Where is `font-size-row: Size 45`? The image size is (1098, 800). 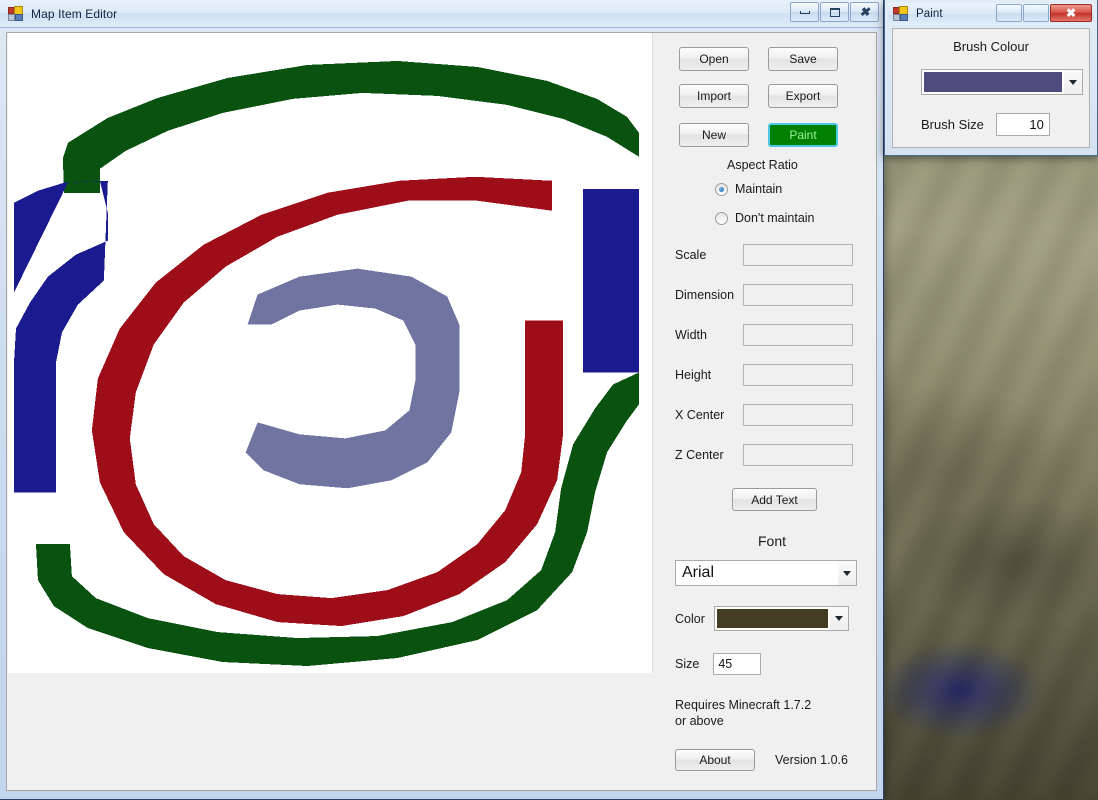 font-size-row: Size 45 is located at coordinates (718, 664).